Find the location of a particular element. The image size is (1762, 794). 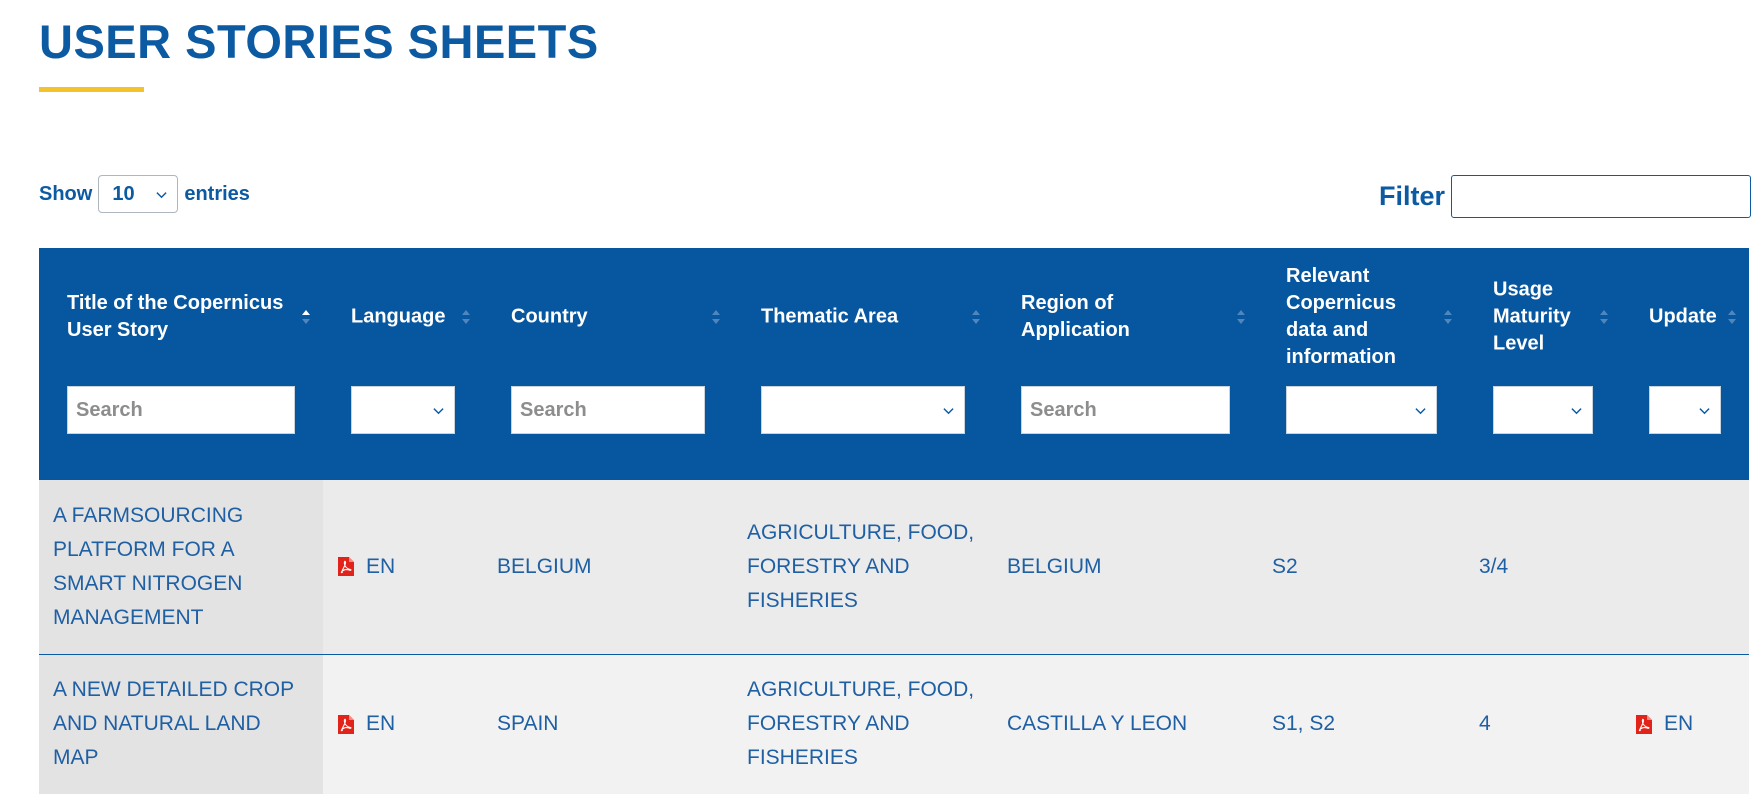

language-filter-select is located at coordinates (403, 410).